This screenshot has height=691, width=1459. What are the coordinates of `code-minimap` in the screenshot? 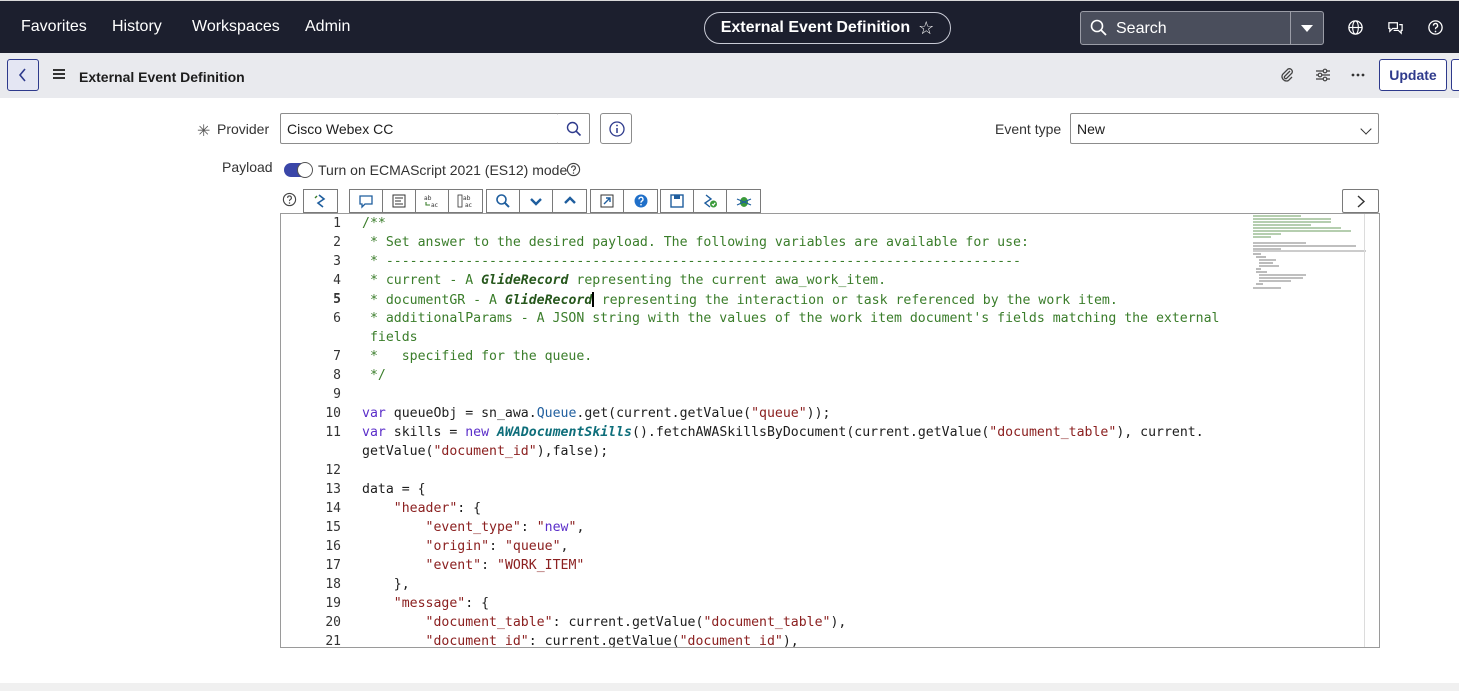 It's located at (1308, 254).